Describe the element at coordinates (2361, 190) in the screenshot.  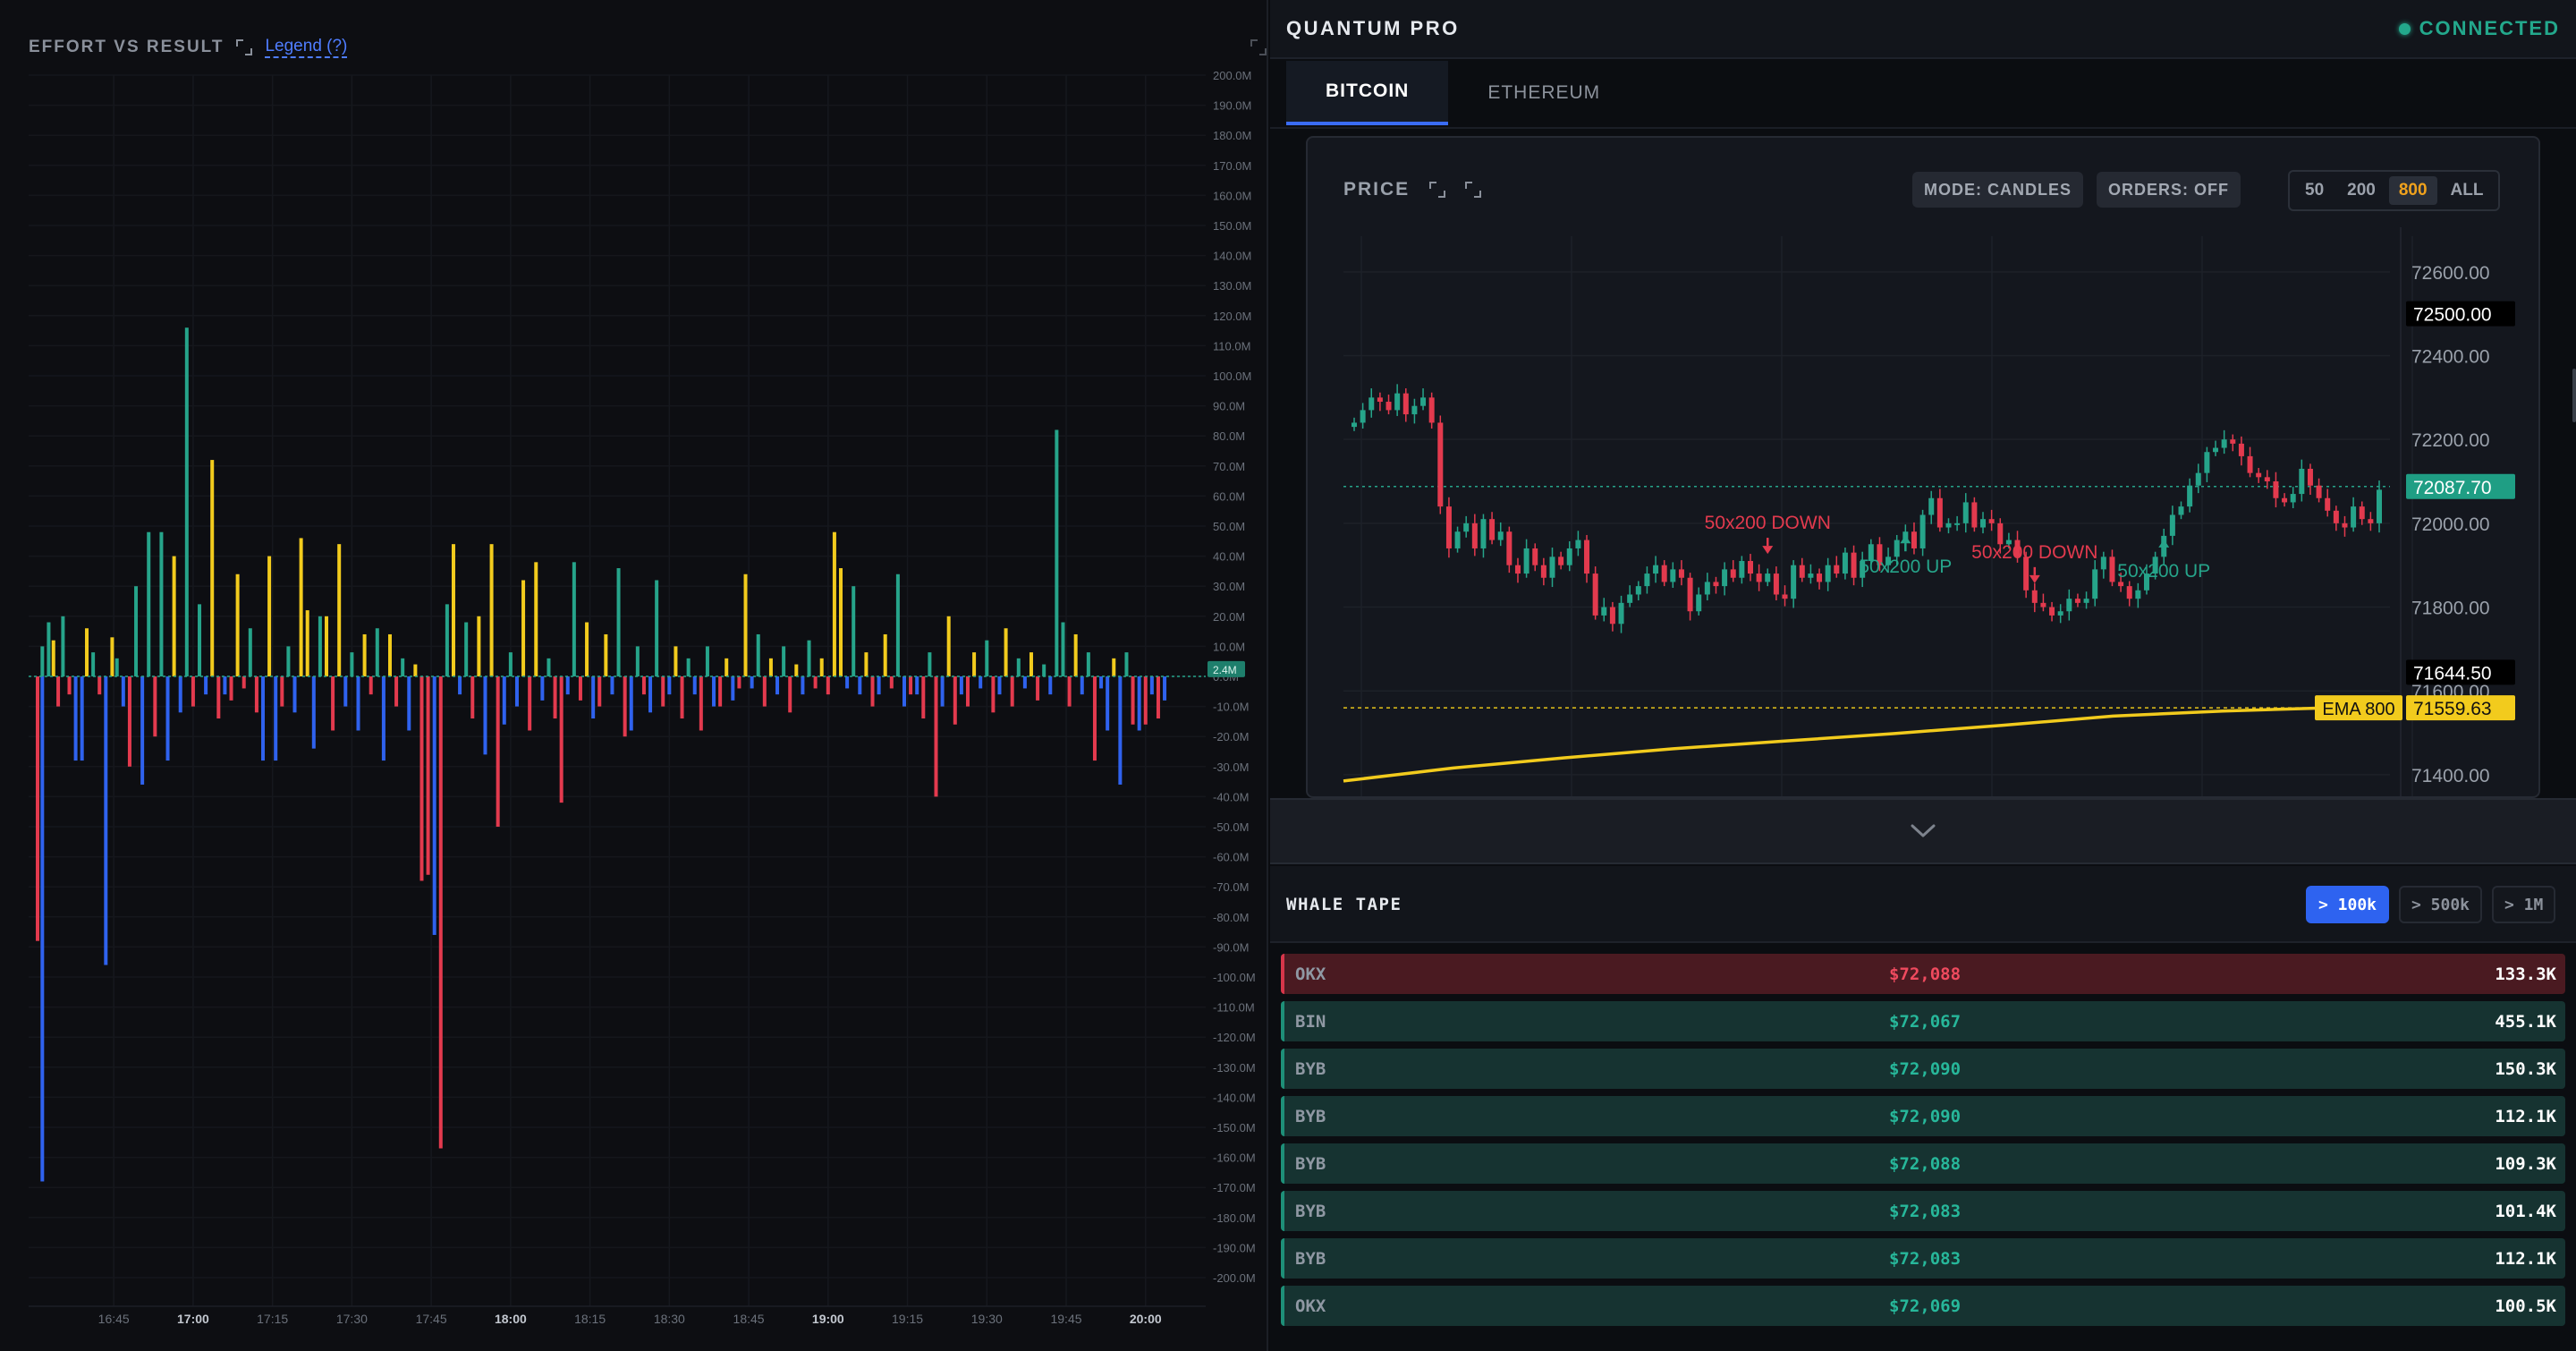
I see `range-200-button: 200` at that location.